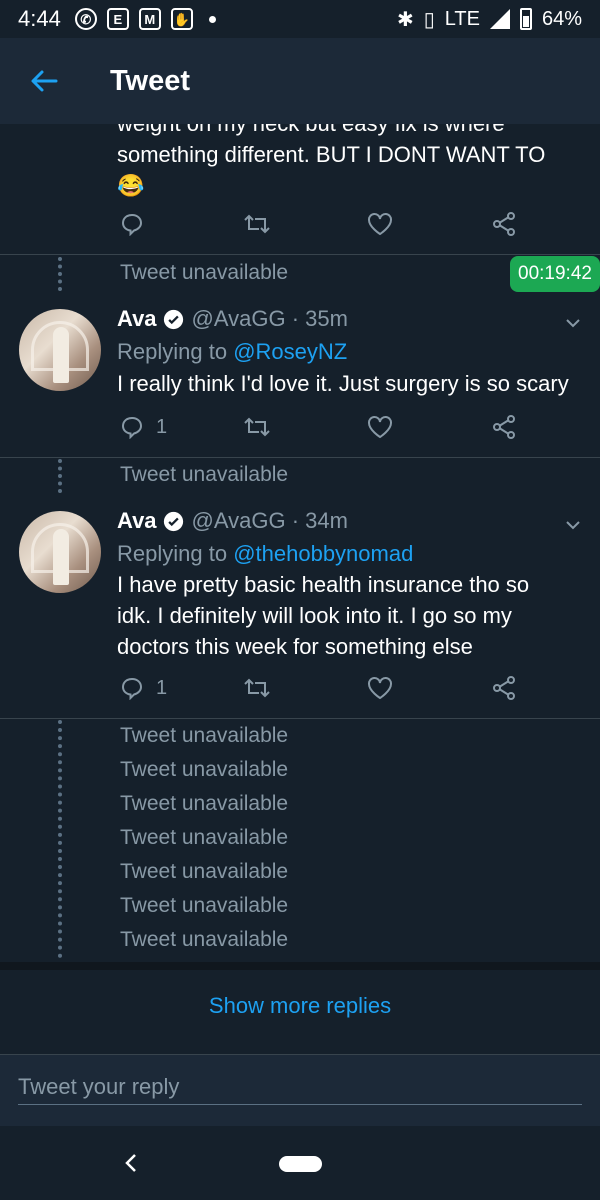  I want to click on signal-icon, so click(499, 19).